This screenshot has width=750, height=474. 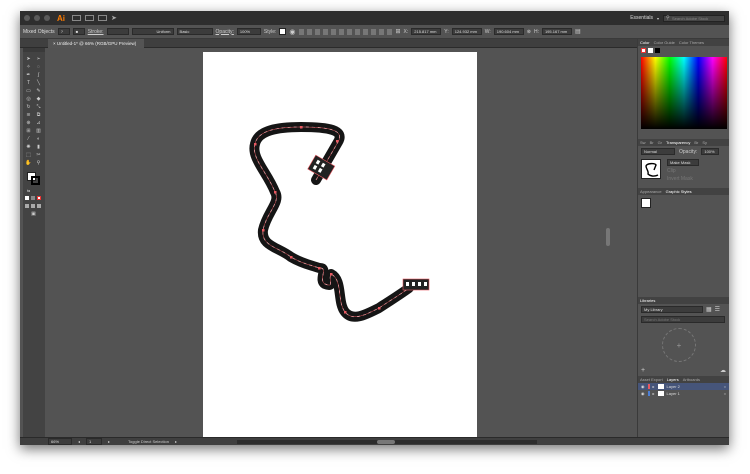 What do you see at coordinates (63, 31) in the screenshot?
I see `fill-color-box: ?` at bounding box center [63, 31].